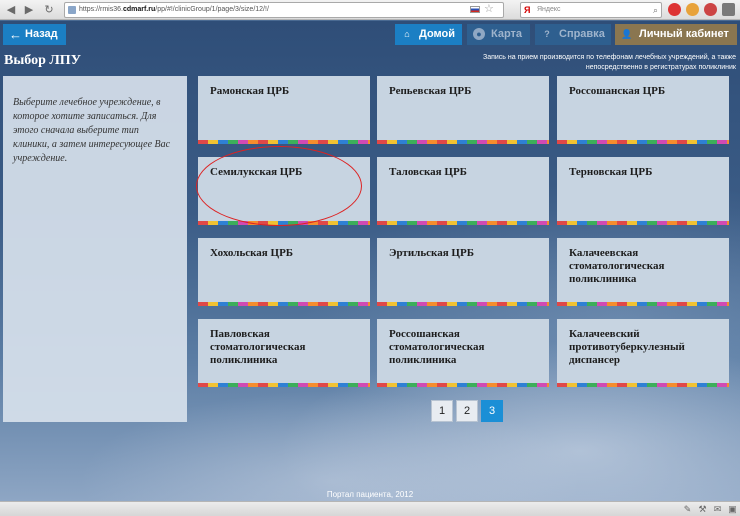 The image size is (740, 516). Describe the element at coordinates (463, 272) in the screenshot. I see `clinic-tile-ertilskaya: Эртильская ЦРБ` at that location.